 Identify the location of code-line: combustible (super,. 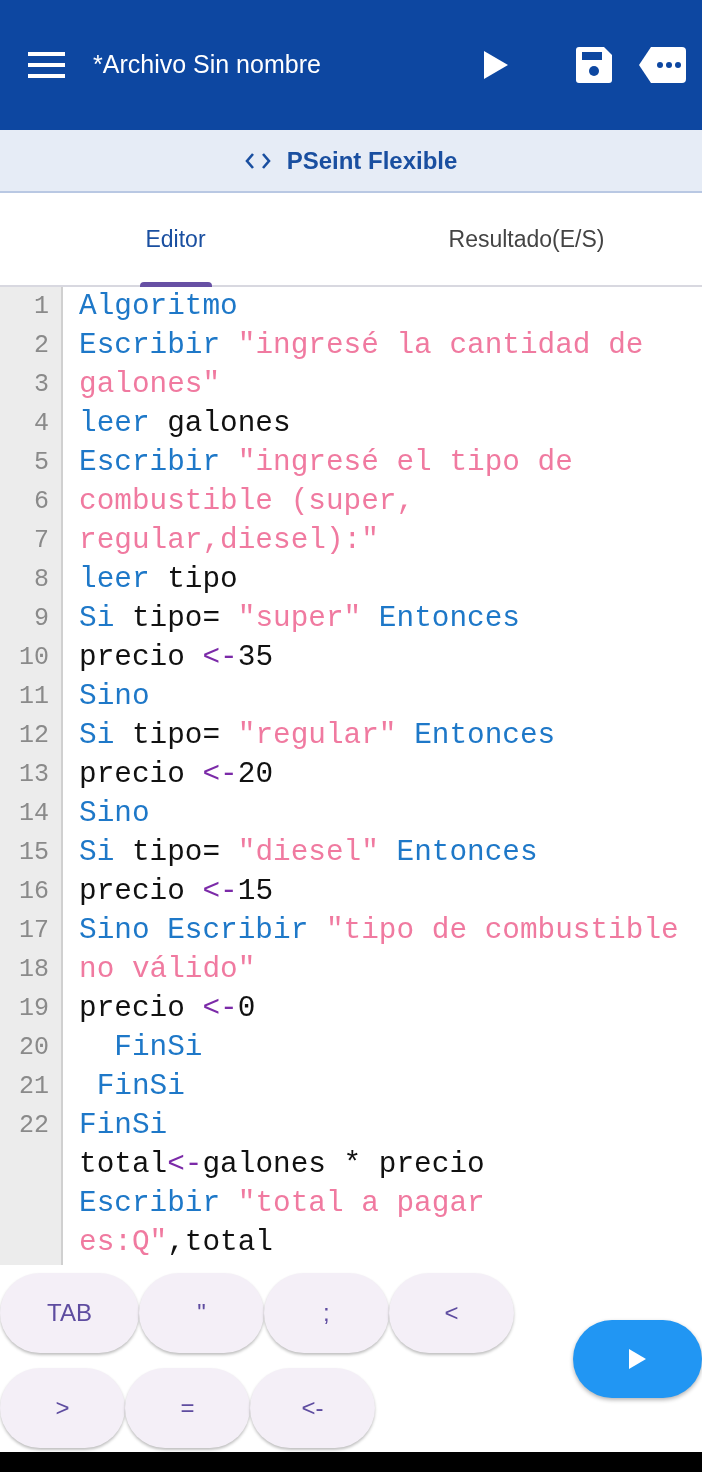
(247, 502).